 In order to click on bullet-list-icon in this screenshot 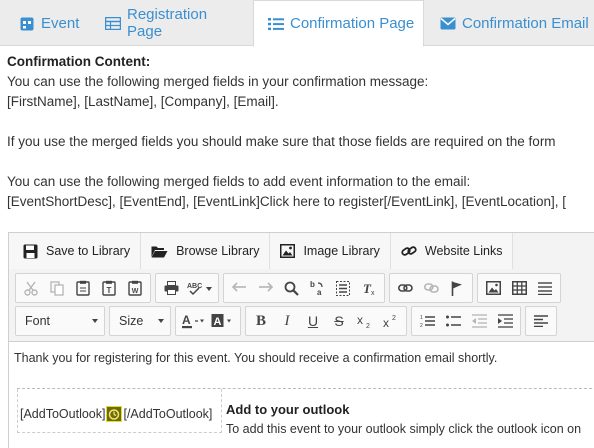, I will do `click(453, 321)`.